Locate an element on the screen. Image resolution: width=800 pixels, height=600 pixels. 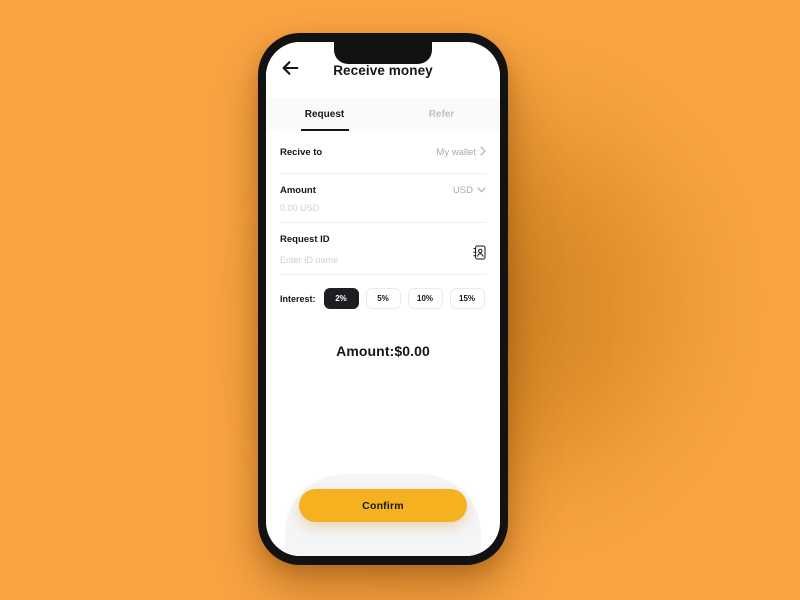
back-button is located at coordinates (290, 70).